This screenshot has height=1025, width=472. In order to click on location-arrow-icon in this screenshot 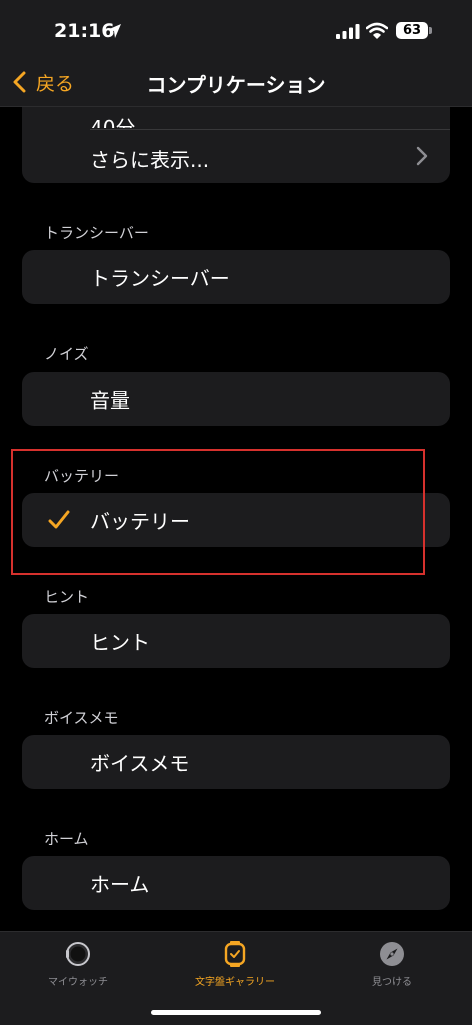, I will do `click(114, 31)`.